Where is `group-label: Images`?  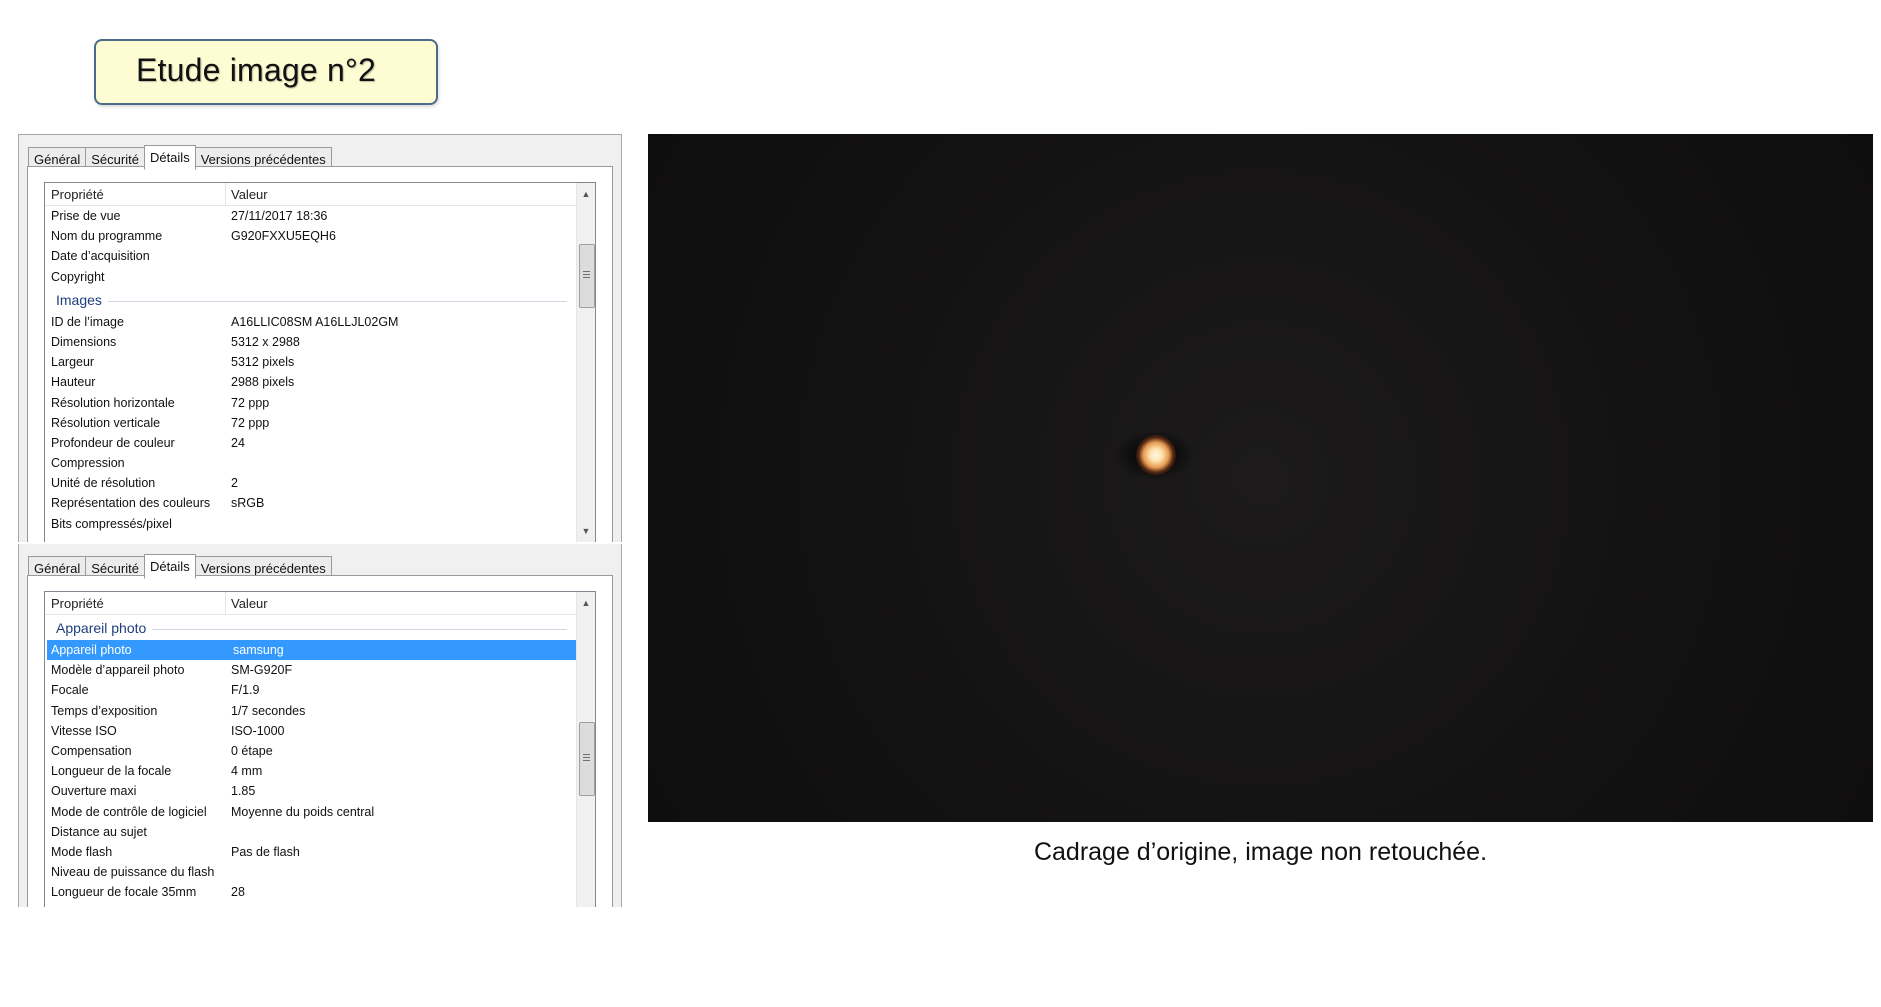
group-label: Images is located at coordinates (79, 299).